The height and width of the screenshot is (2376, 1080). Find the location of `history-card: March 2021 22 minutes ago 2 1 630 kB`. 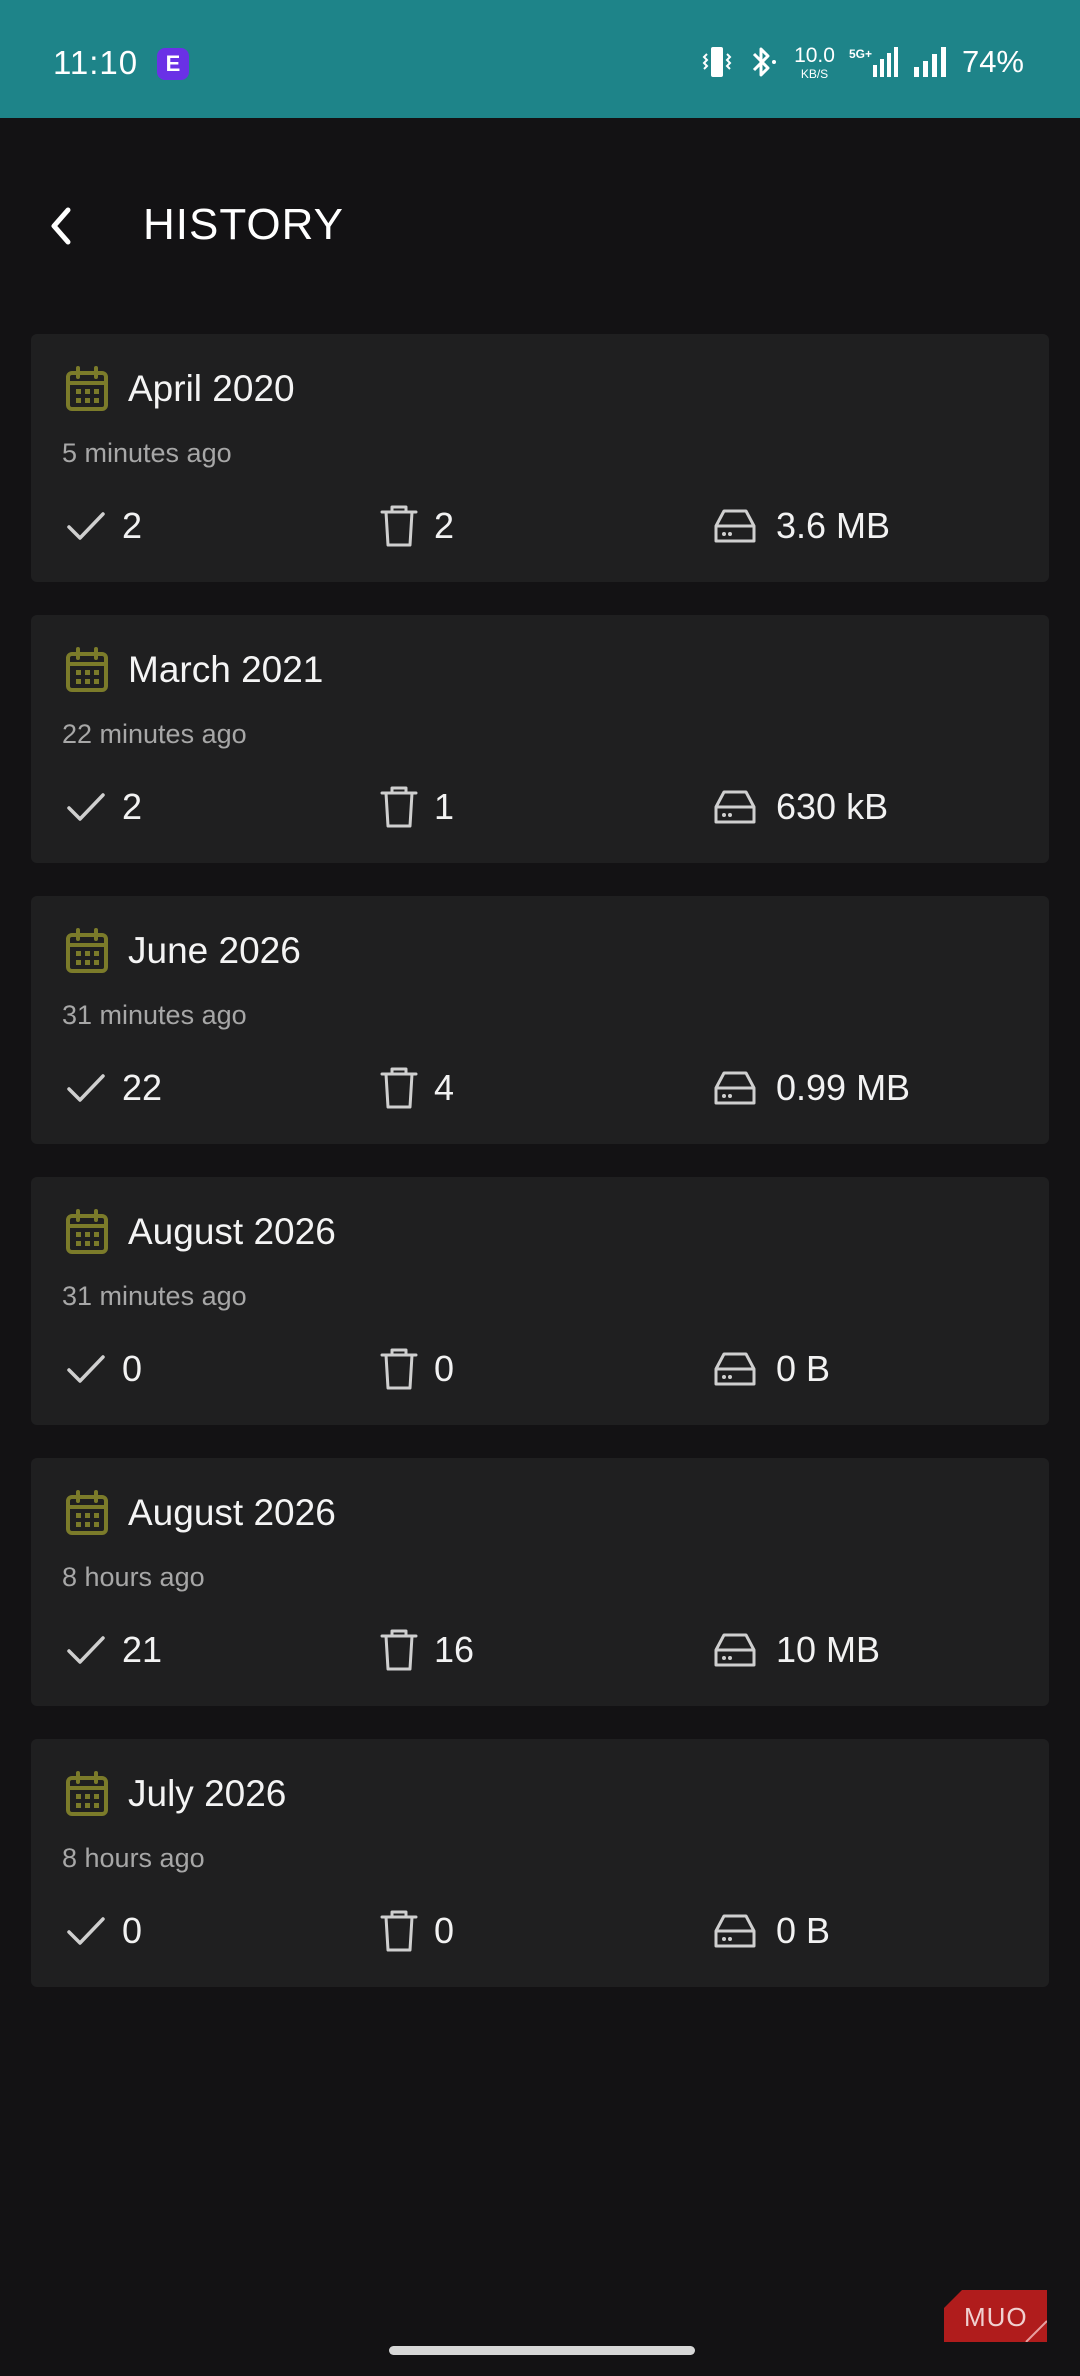

history-card: March 2021 22 minutes ago 2 1 630 kB is located at coordinates (540, 739).